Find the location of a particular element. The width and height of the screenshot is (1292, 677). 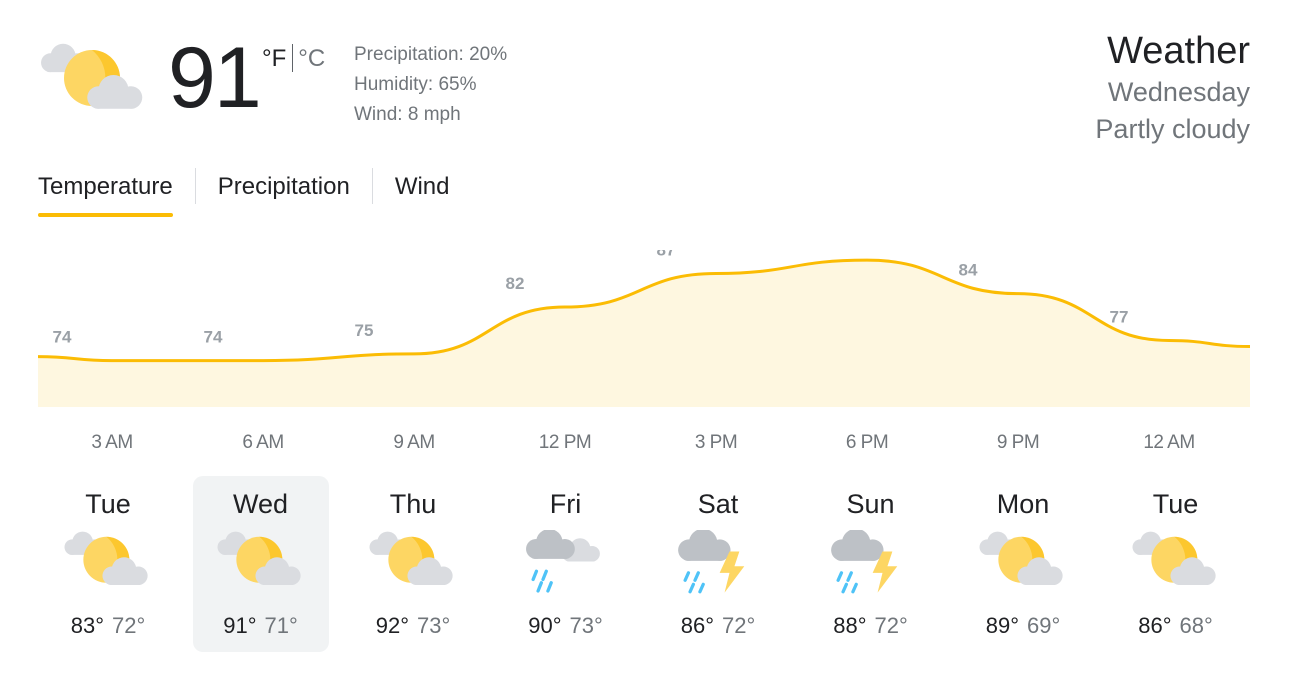

rain-cloudy-icon is located at coordinates (562, 561).